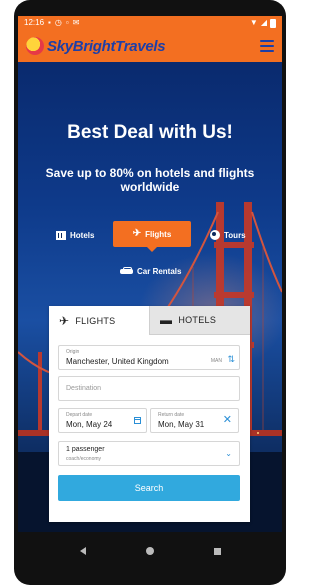  Describe the element at coordinates (150, 23) in the screenshot. I see `status-bar: 12:16 ▪ ◷ ▫ ✉ ▼ ◢` at that location.